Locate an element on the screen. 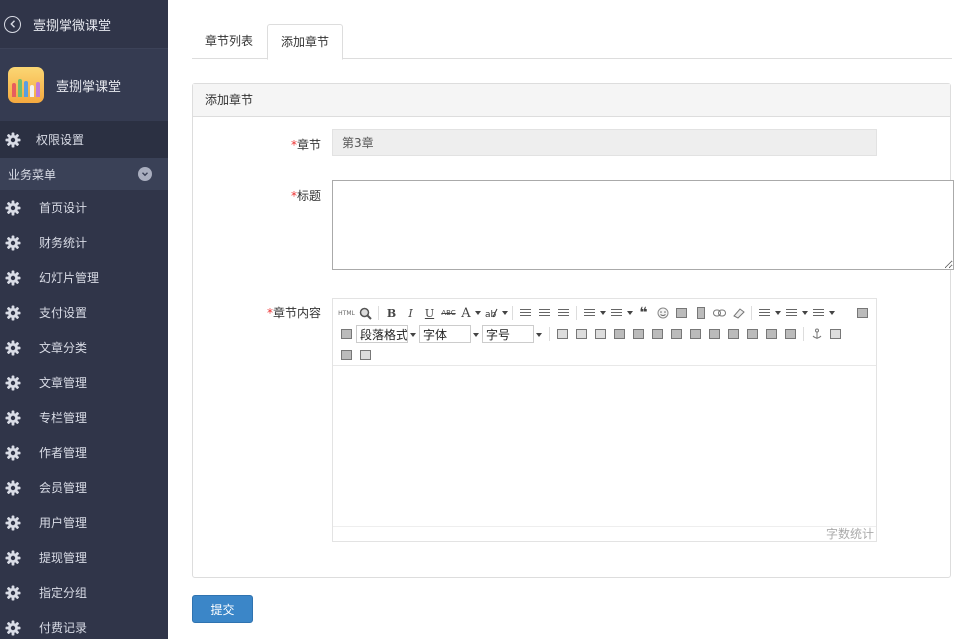 Image resolution: width=954 pixels, height=639 pixels. sidebar-item-label: 文章分类 is located at coordinates (63, 348).